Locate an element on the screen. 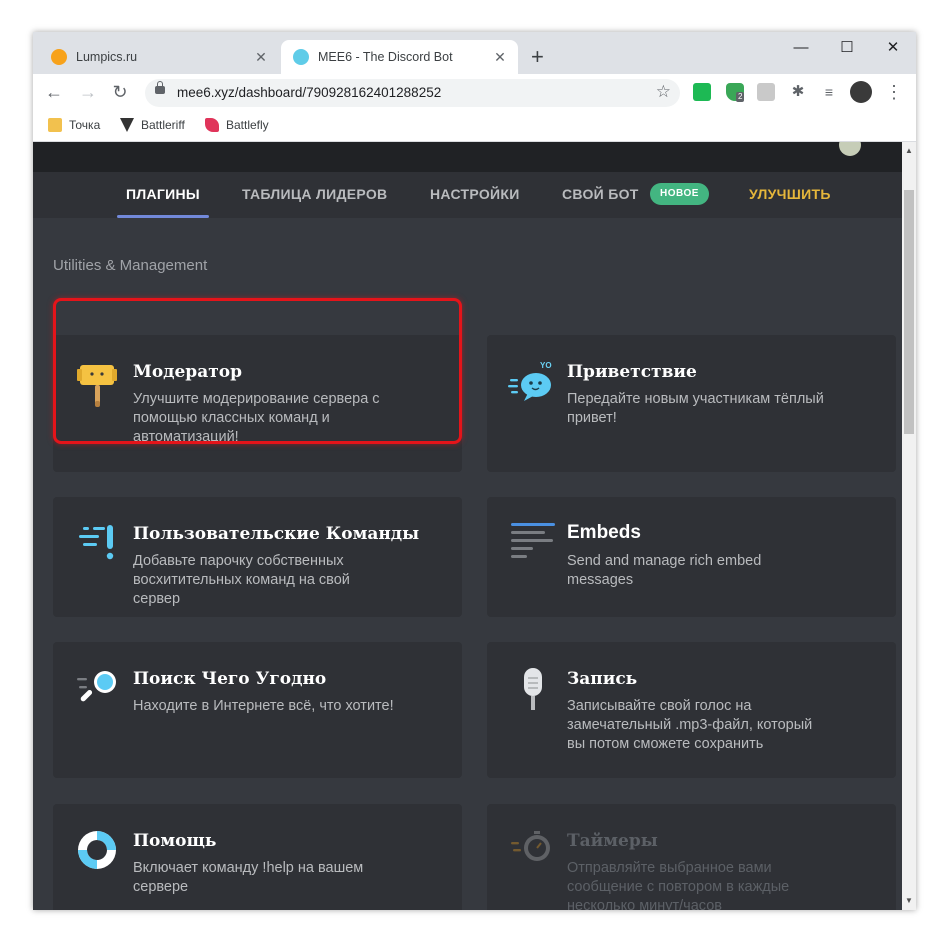 Image resolution: width=949 pixels, height=943 pixels. plugin-description: Находите в Интернете всё, что хотите! is located at coordinates (263, 706).